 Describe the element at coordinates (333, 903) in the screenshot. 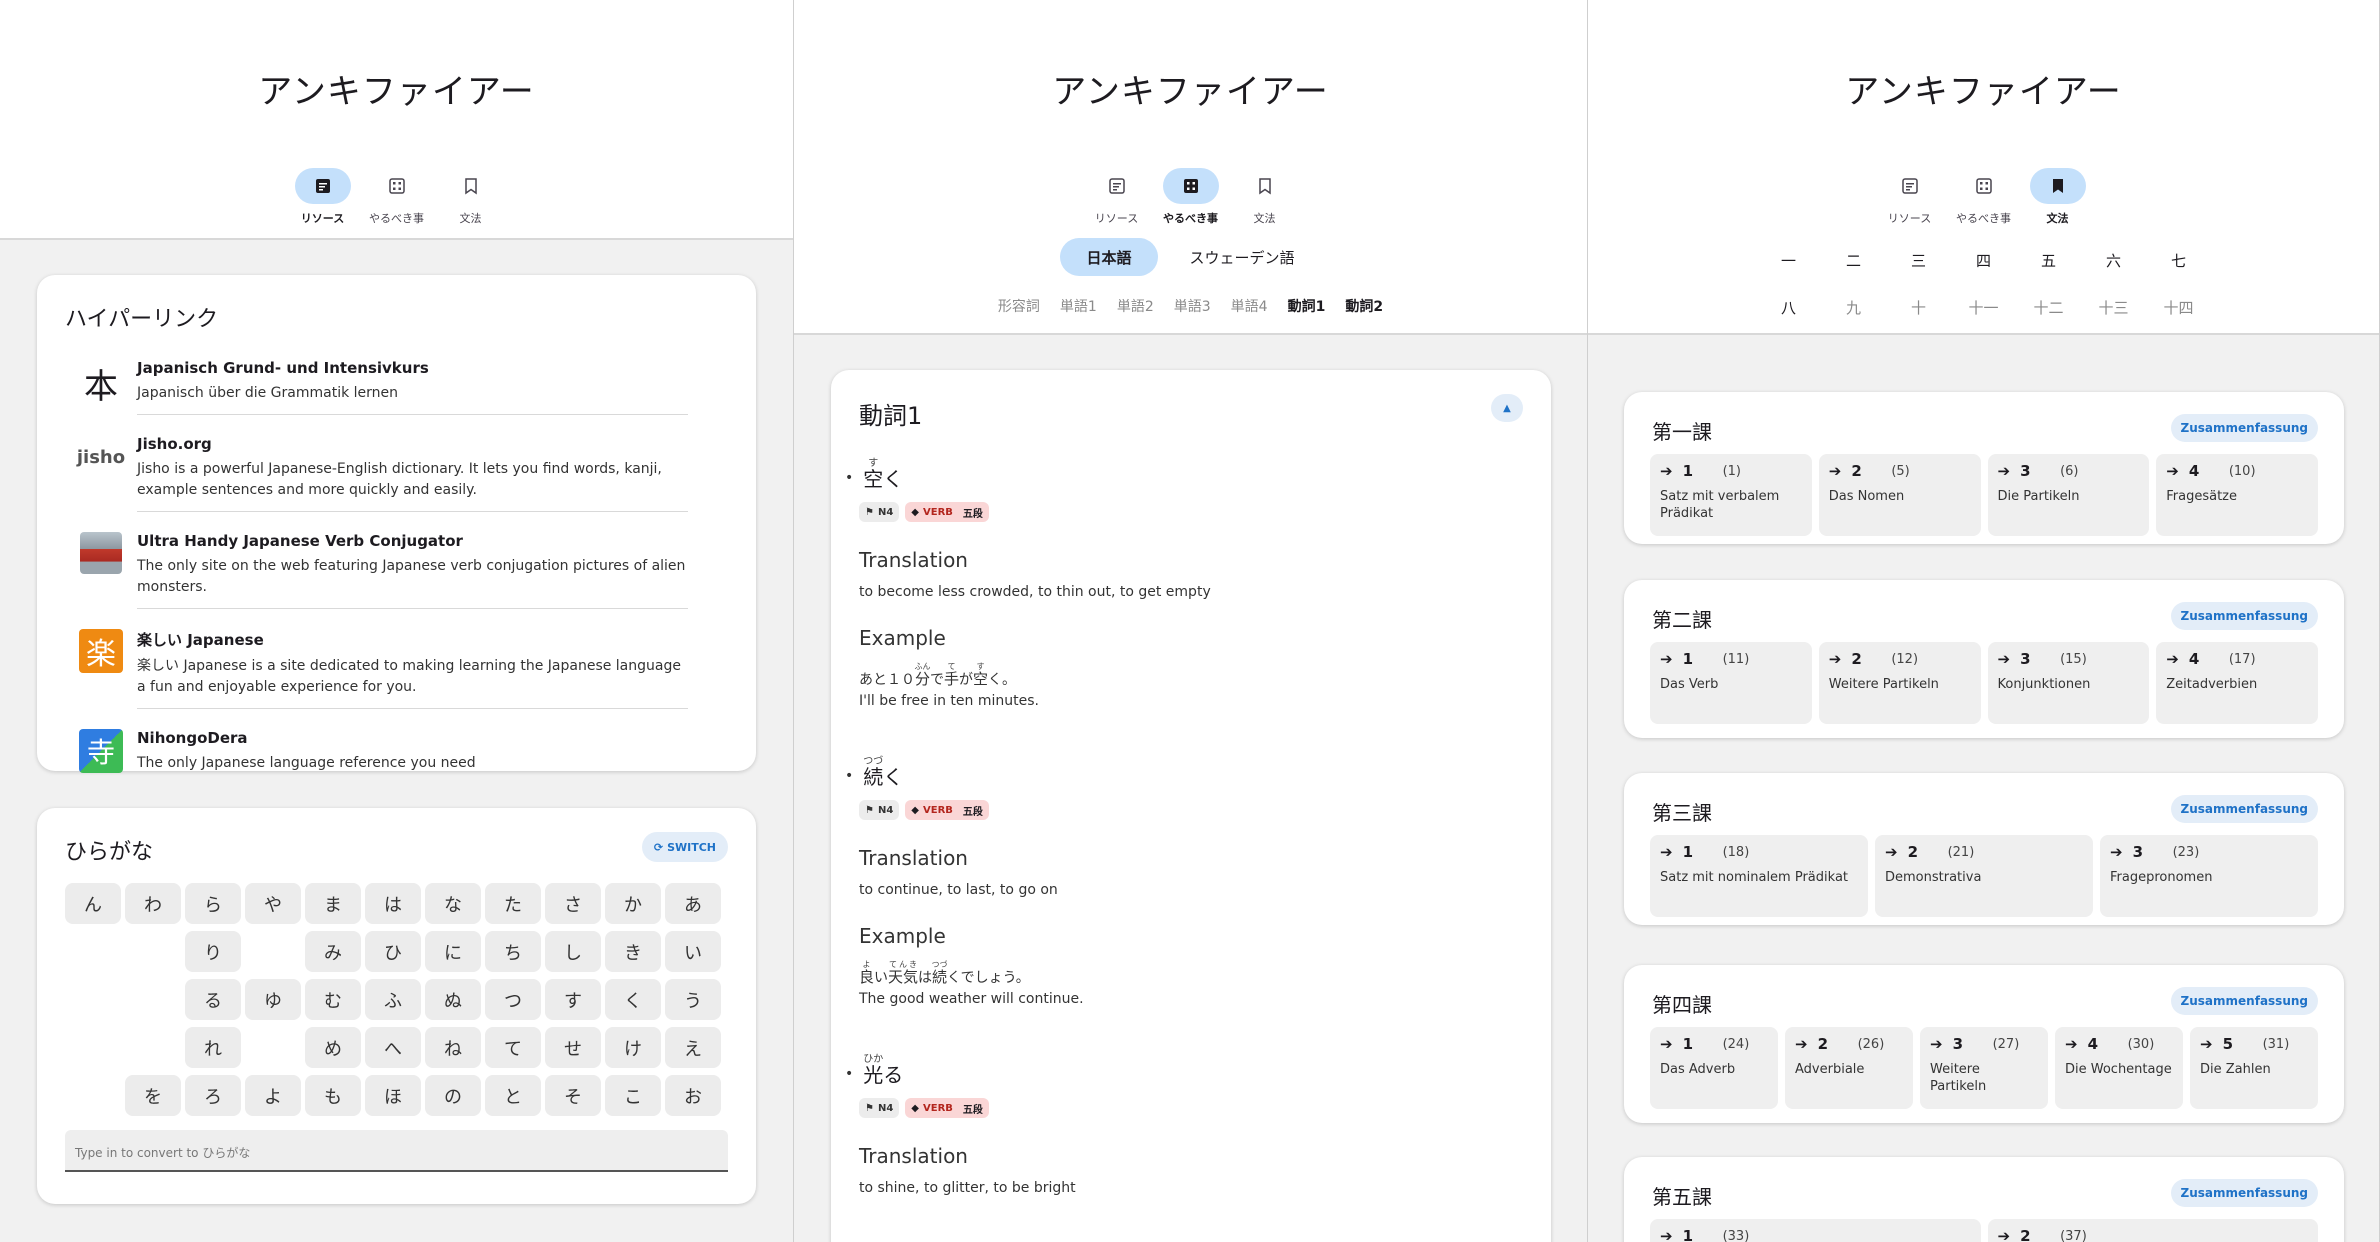

I see `kana-key: ま` at that location.